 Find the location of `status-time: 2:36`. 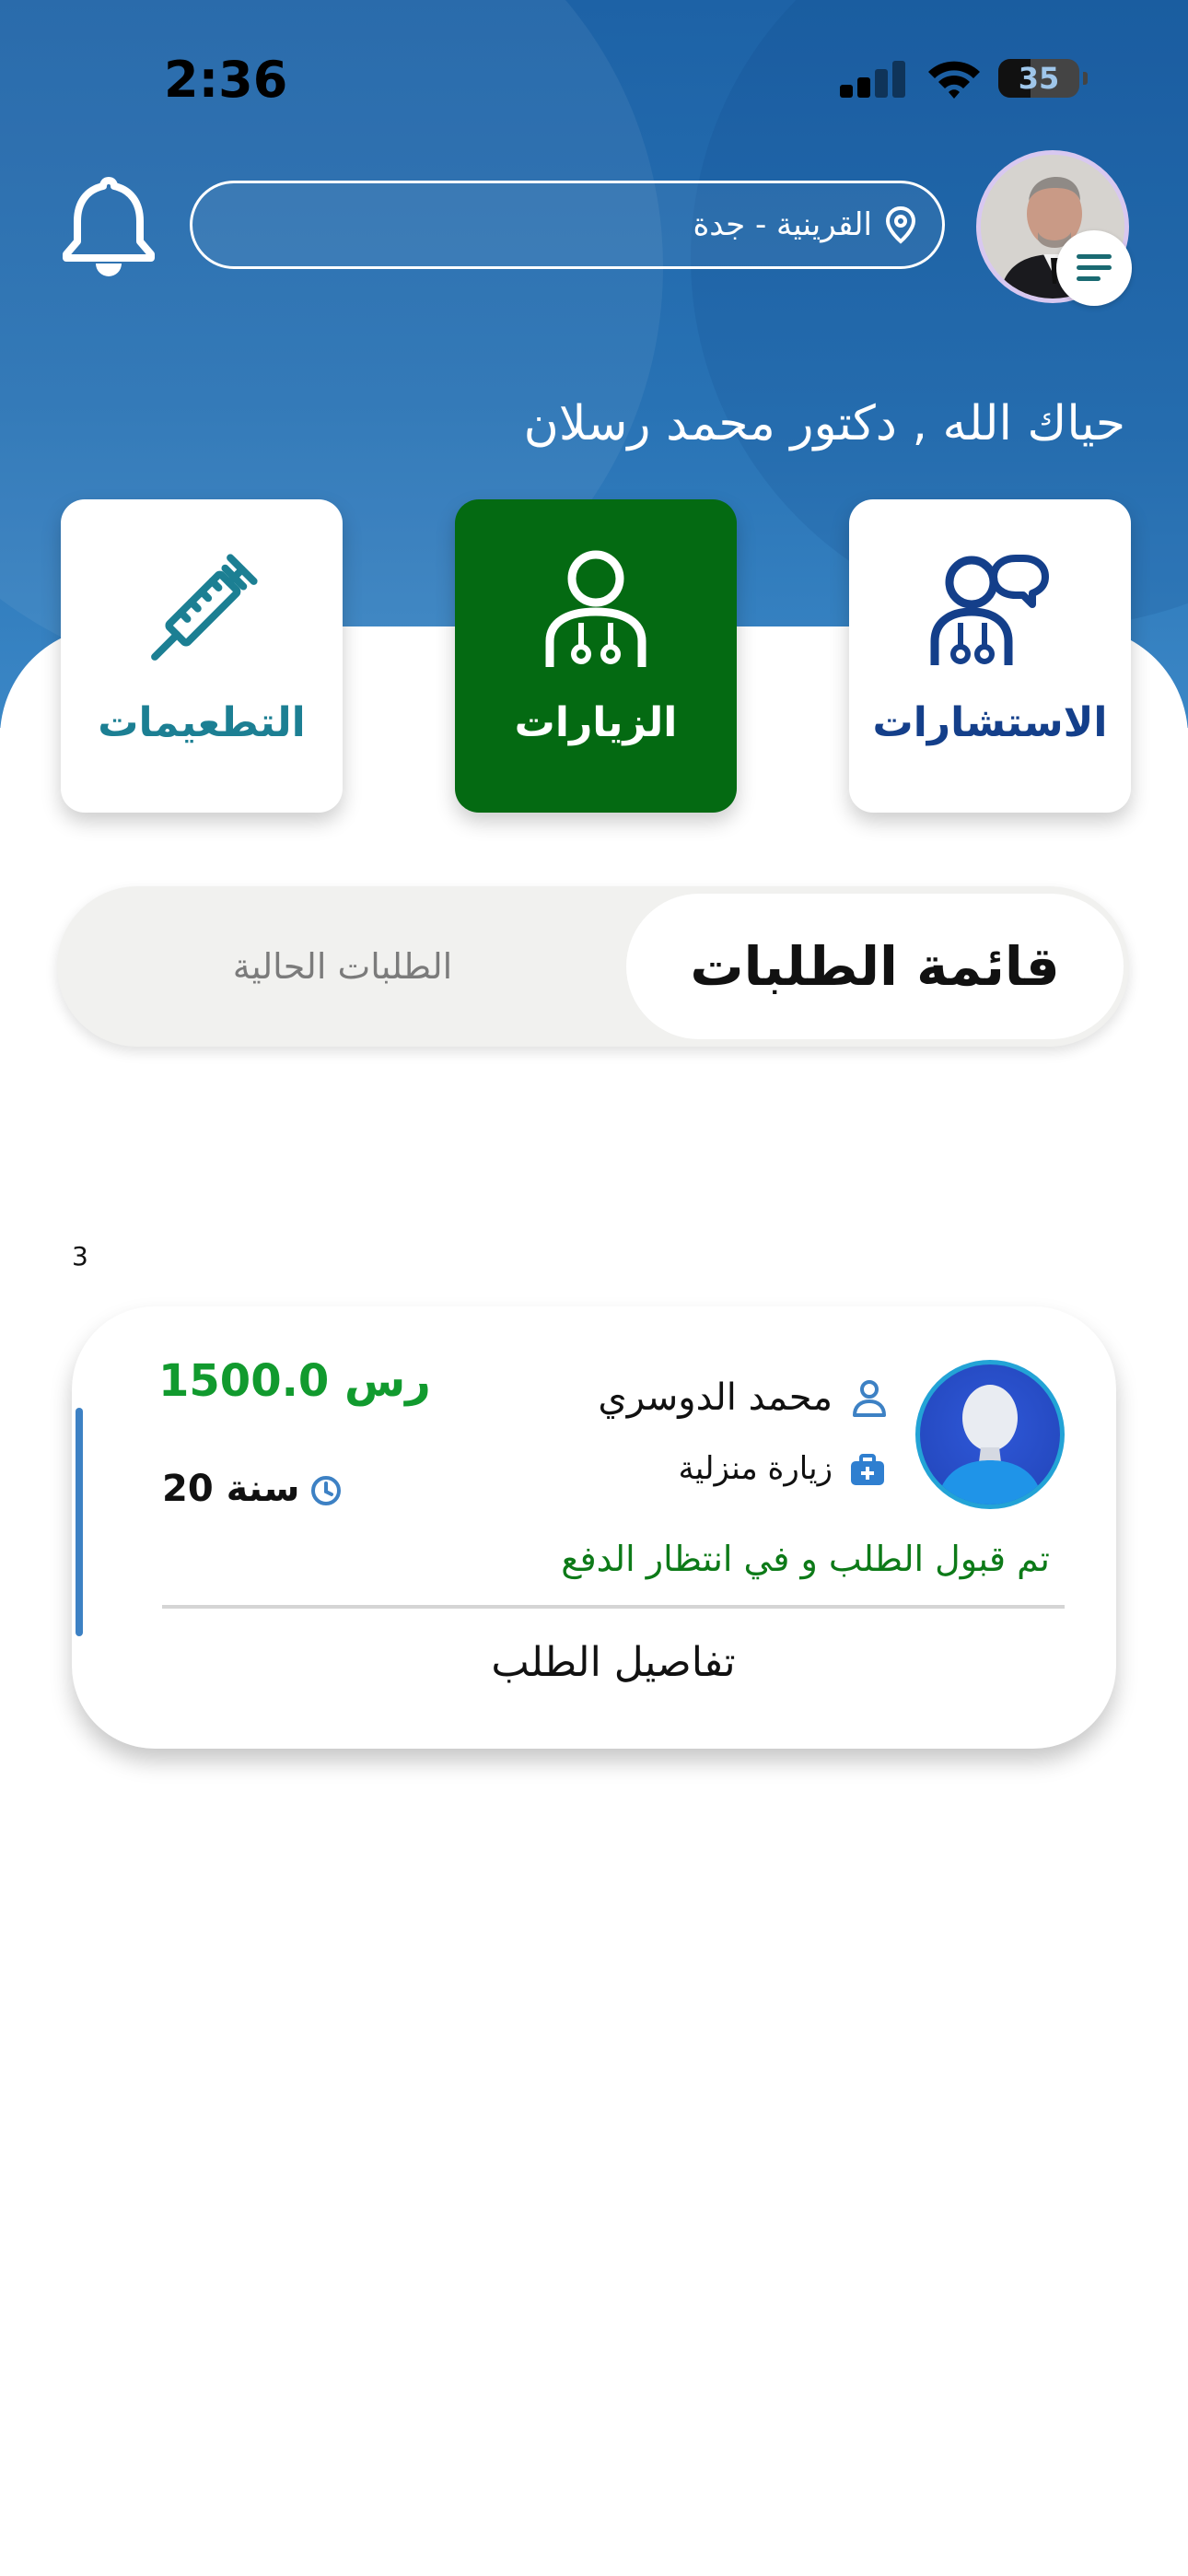

status-time: 2:36 is located at coordinates (226, 80).